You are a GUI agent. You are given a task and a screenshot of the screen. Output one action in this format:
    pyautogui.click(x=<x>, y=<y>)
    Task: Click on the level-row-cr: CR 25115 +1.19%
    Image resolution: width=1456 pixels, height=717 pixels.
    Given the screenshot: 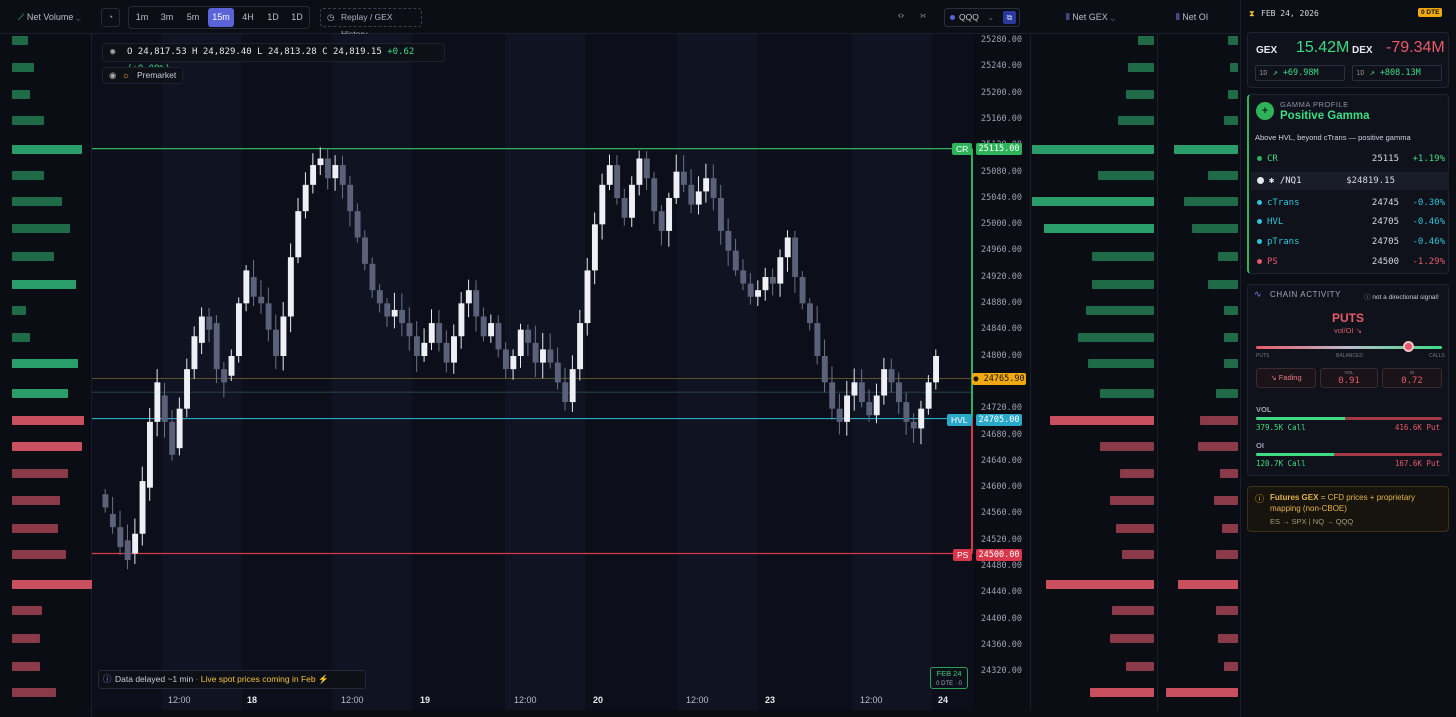 What is the action you would take?
    pyautogui.click(x=1352, y=159)
    